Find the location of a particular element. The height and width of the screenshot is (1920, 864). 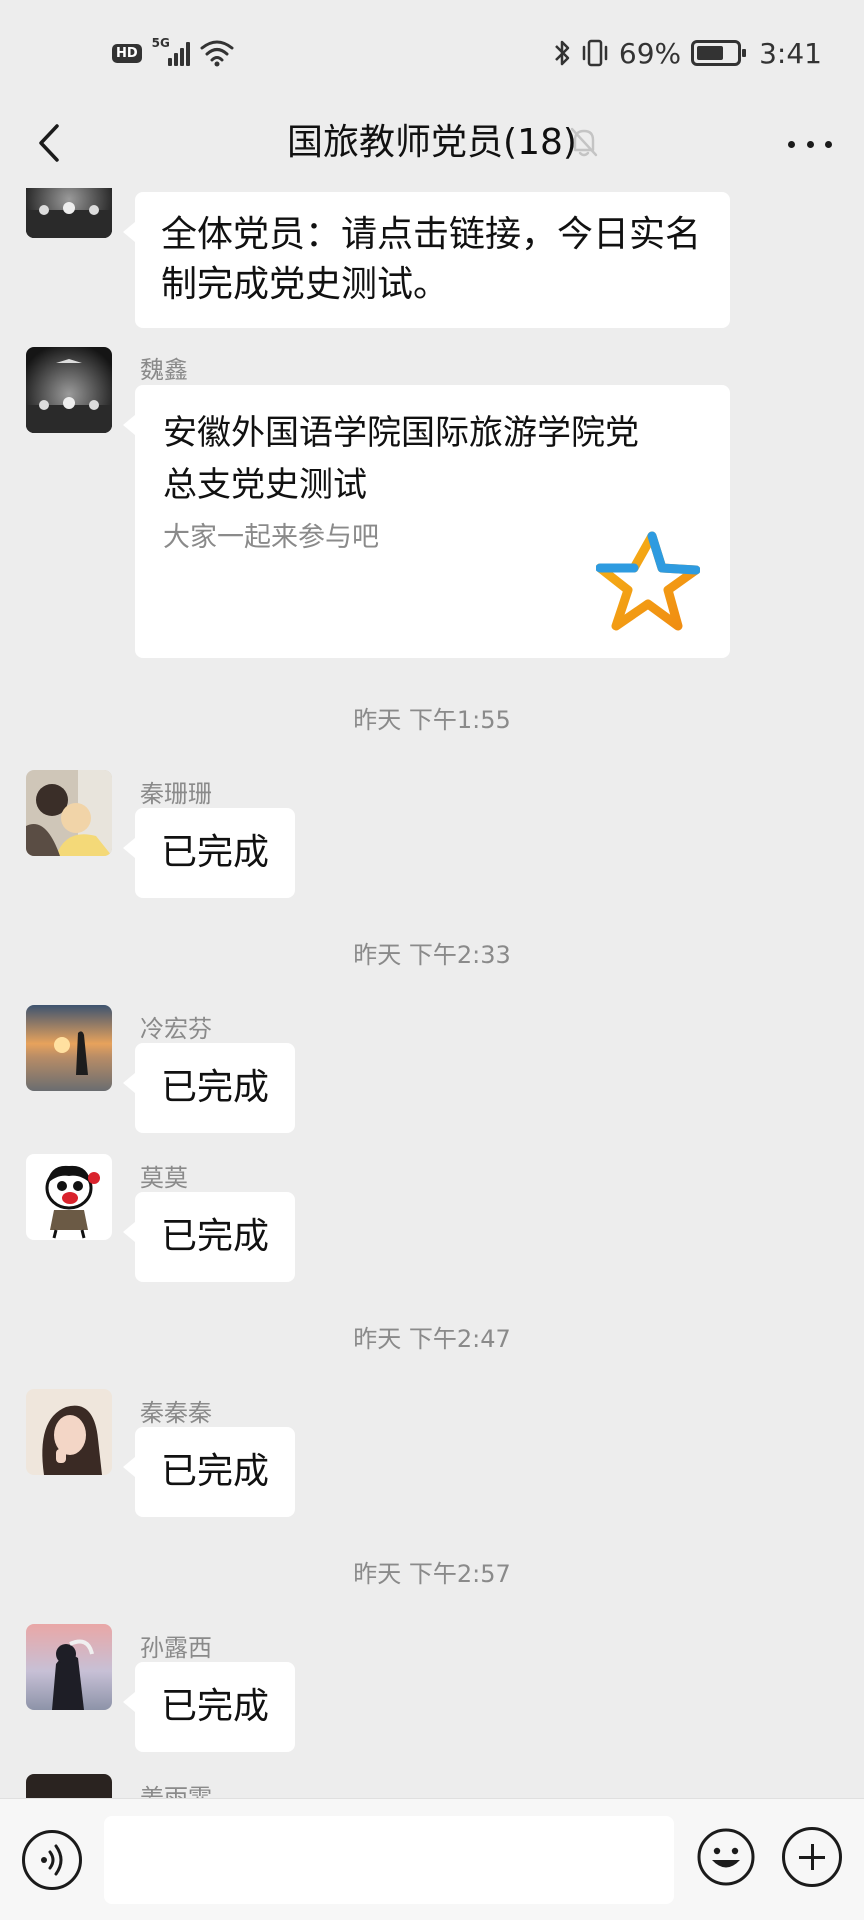

sender-name: 魏鑫 is located at coordinates (164, 370).